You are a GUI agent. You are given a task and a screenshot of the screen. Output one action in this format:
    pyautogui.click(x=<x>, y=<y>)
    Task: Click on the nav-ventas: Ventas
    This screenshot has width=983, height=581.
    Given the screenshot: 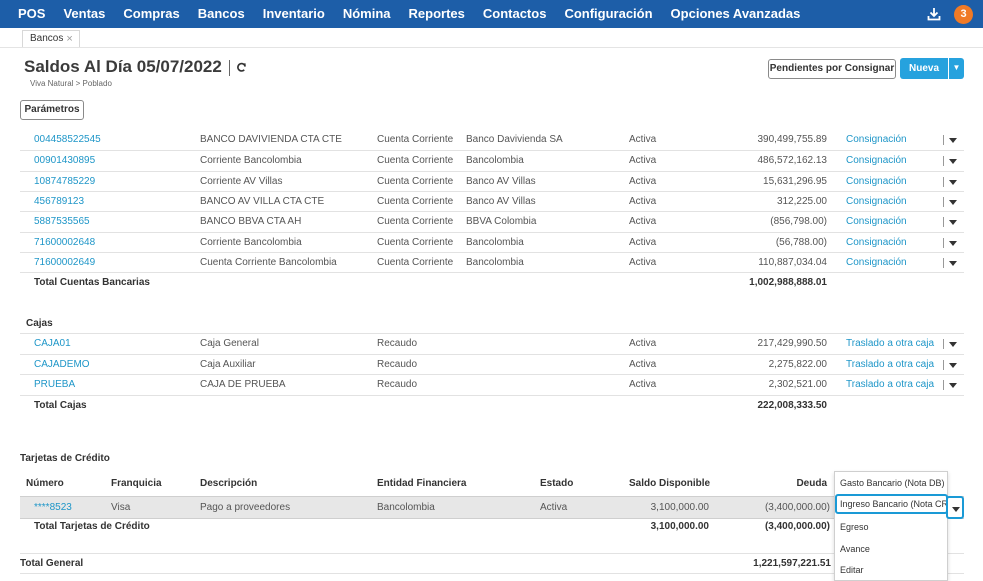 What is the action you would take?
    pyautogui.click(x=84, y=14)
    